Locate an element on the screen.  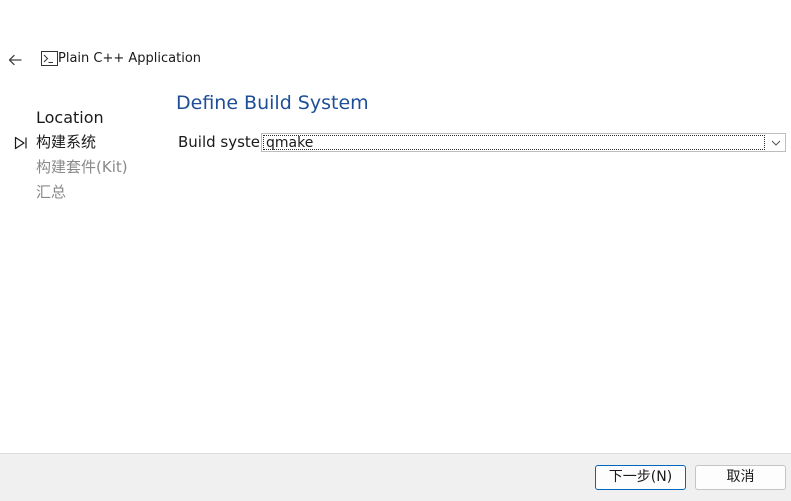
page-title: Define Build System is located at coordinates (272, 103).